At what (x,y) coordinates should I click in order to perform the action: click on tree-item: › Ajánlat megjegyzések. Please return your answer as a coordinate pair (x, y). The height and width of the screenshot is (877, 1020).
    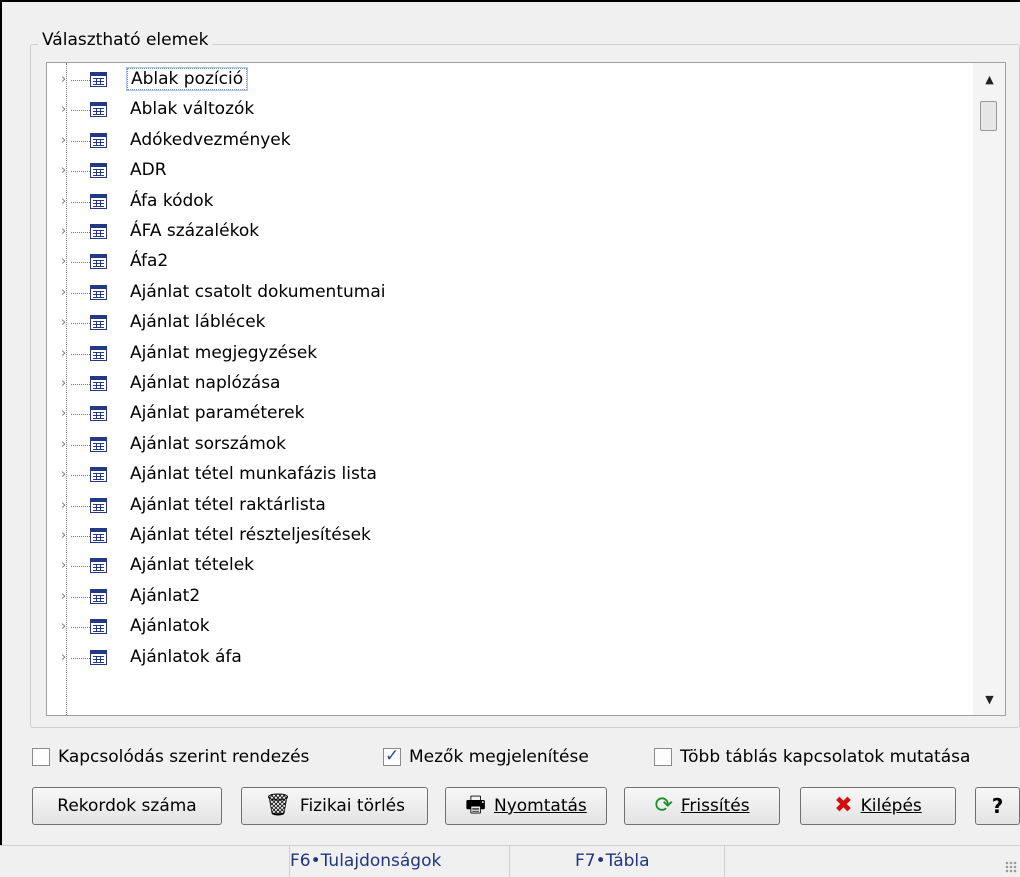
    Looking at the image, I should click on (507, 354).